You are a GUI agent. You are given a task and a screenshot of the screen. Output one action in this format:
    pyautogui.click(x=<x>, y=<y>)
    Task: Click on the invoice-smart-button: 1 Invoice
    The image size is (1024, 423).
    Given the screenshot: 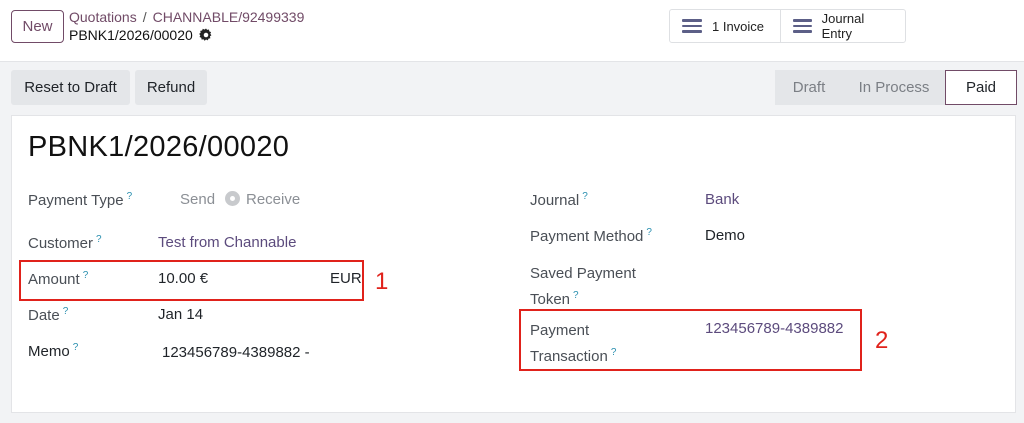 What is the action you would take?
    pyautogui.click(x=725, y=26)
    